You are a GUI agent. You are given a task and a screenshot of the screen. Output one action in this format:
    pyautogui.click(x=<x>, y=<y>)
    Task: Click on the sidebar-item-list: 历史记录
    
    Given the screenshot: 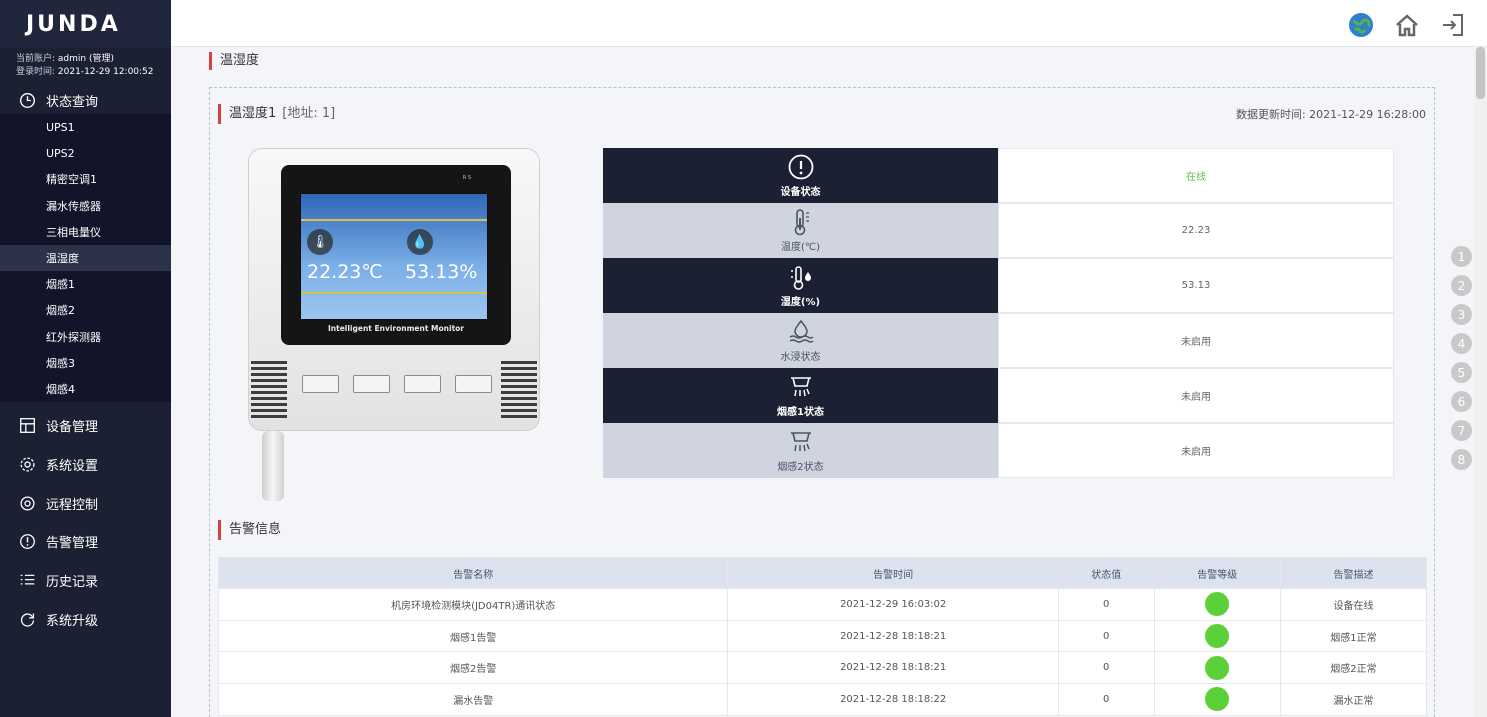 What is the action you would take?
    pyautogui.click(x=85, y=580)
    